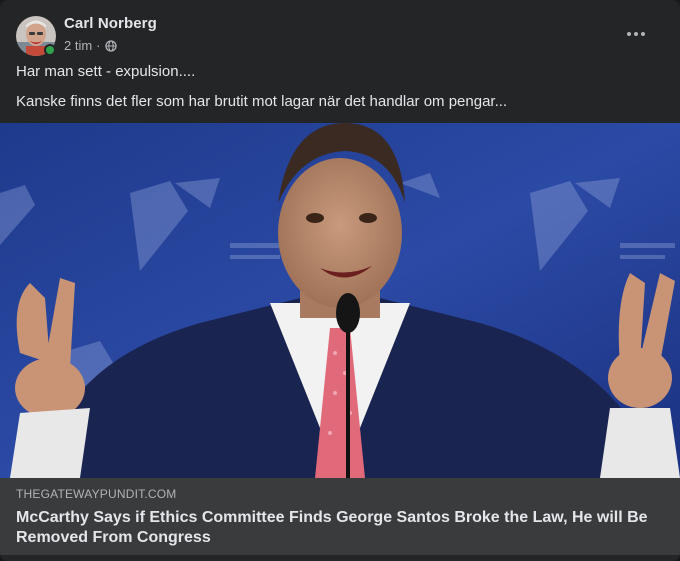 This screenshot has width=680, height=561. I want to click on more-options-icon, so click(629, 34).